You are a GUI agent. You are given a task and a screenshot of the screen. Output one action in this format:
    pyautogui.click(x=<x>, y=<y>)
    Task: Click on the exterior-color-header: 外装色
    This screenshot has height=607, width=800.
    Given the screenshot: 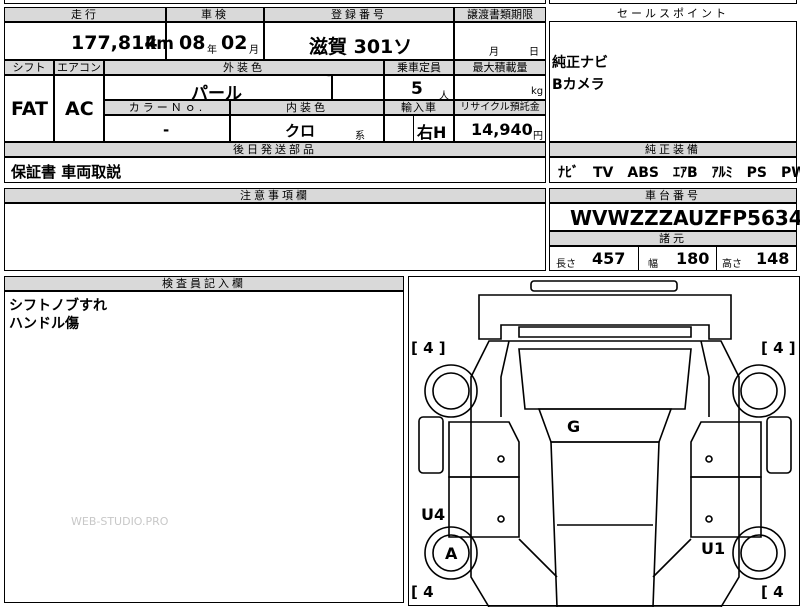 What is the action you would take?
    pyautogui.click(x=244, y=67)
    